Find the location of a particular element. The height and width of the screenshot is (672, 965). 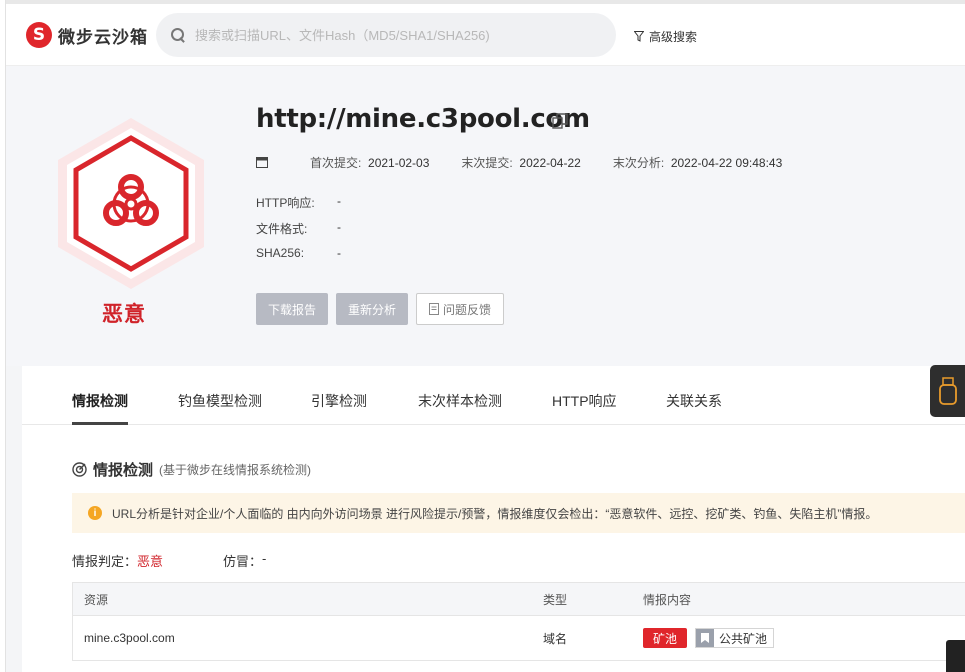

search-bar is located at coordinates (386, 35).